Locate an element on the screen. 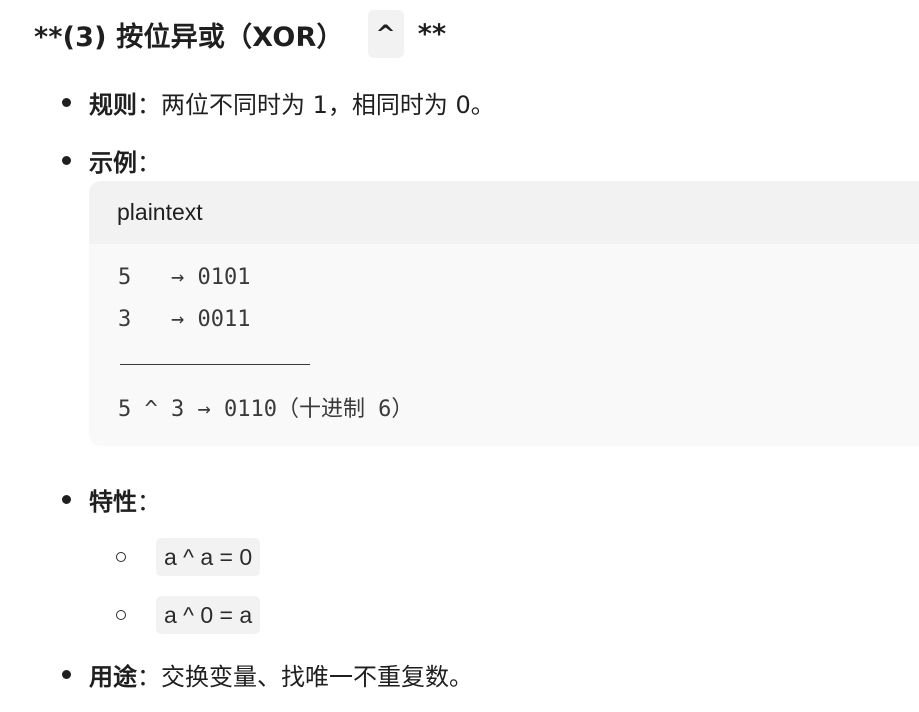 This screenshot has height=712, width=919. list-item-usage: 用途 ： 交换变量、找唯一不重复数。 is located at coordinates (267, 674).